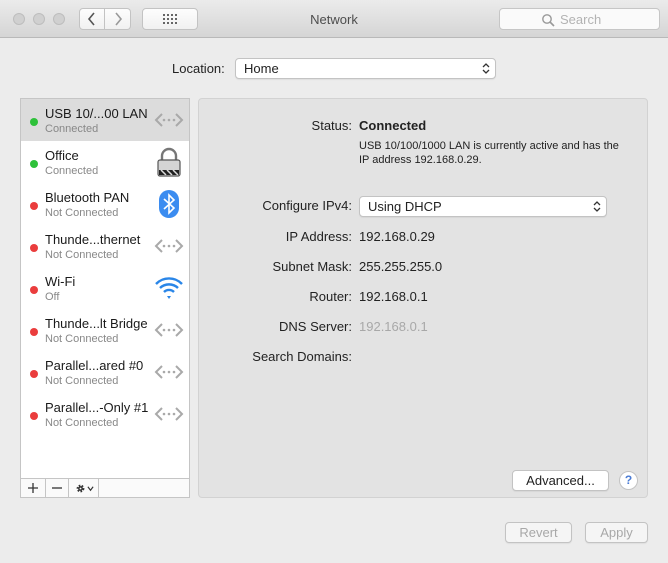 This screenshot has width=668, height=563. Describe the element at coordinates (169, 288) in the screenshot. I see `wifi-icon` at that location.